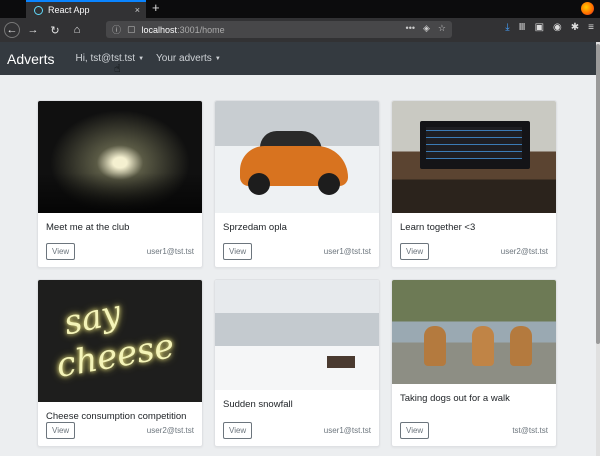  Describe the element at coordinates (159, 29) in the screenshot. I see `url-host: localhost` at that location.